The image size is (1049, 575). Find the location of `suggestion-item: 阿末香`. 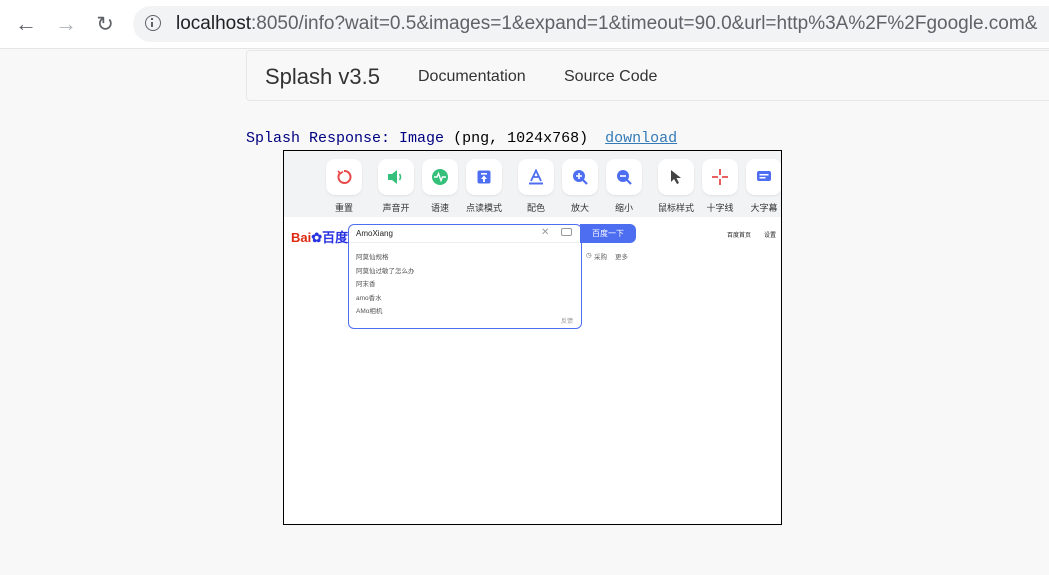

suggestion-item: 阿末香 is located at coordinates (366, 283).